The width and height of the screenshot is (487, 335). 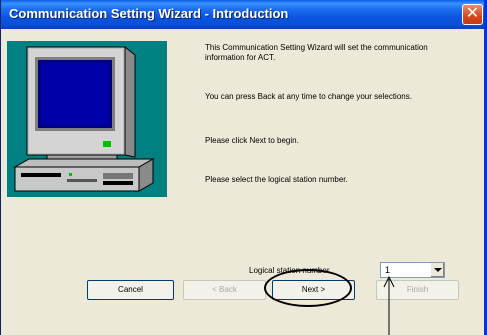 What do you see at coordinates (224, 290) in the screenshot?
I see `back-button: < Back` at bounding box center [224, 290].